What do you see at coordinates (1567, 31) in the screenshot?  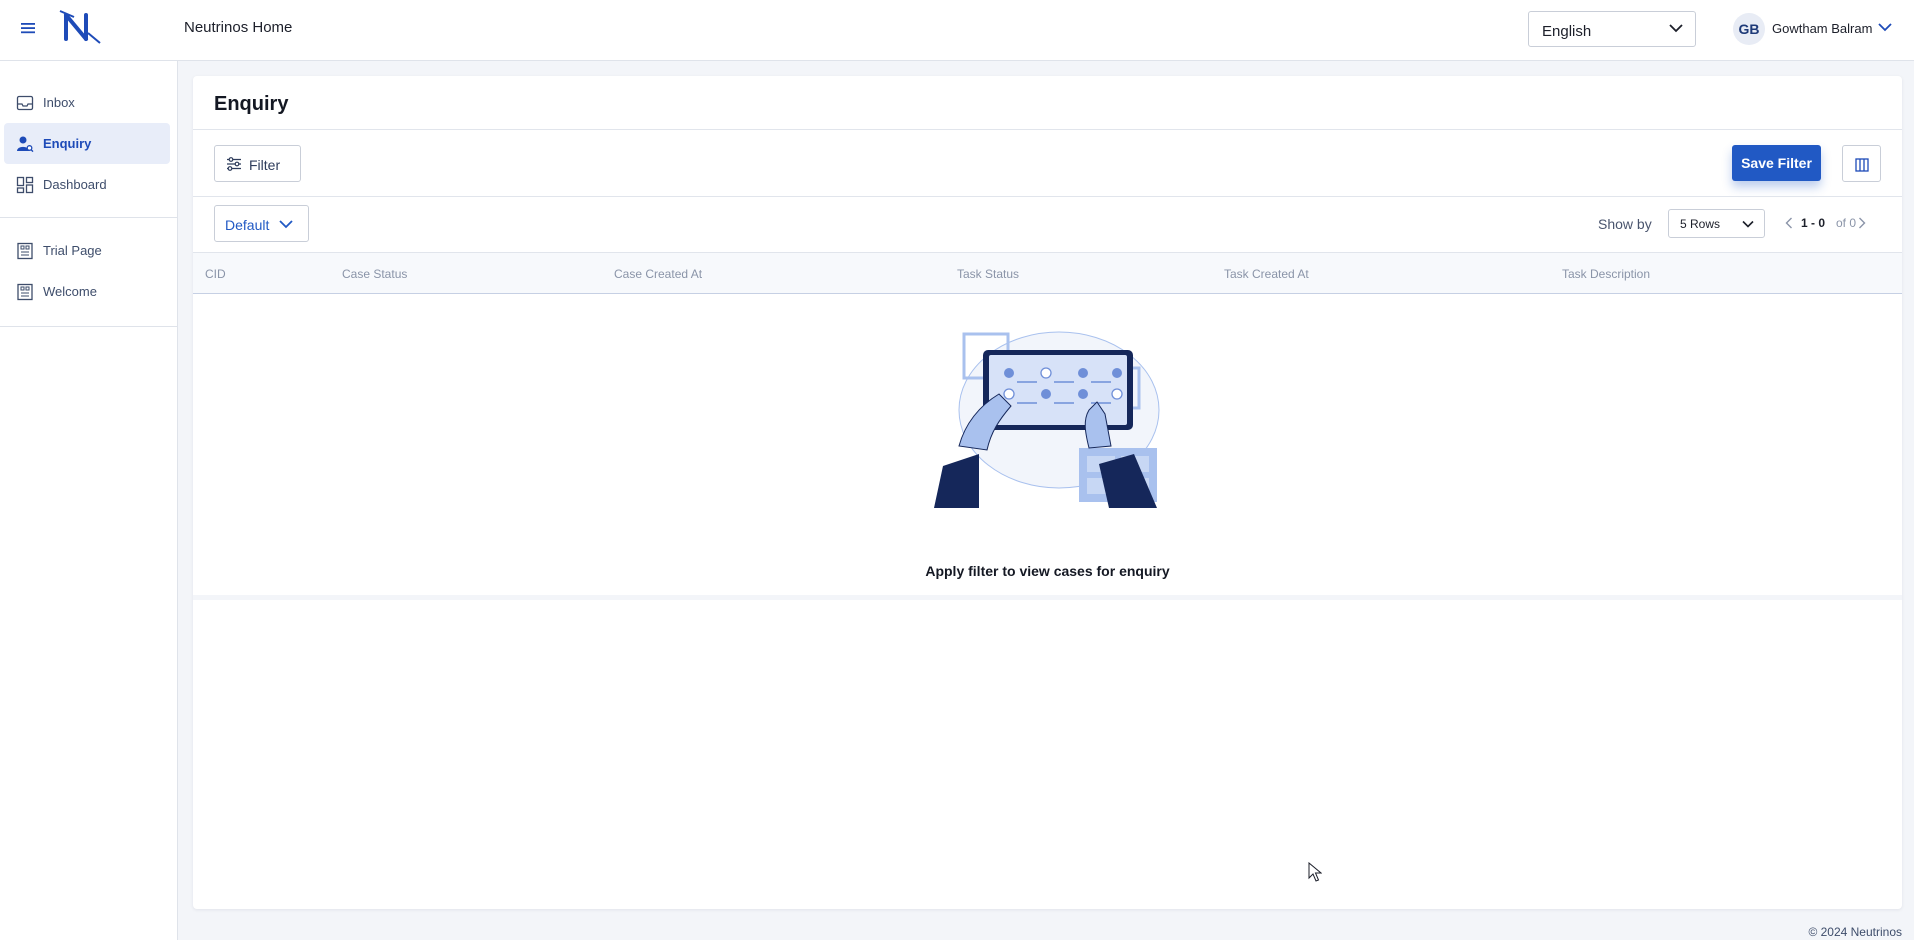 I see `language-select-value: English` at bounding box center [1567, 31].